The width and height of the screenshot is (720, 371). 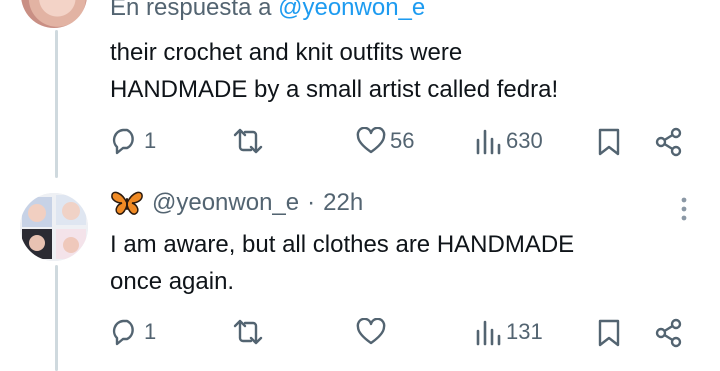 What do you see at coordinates (56, 318) in the screenshot?
I see `thread-line-bottom` at bounding box center [56, 318].